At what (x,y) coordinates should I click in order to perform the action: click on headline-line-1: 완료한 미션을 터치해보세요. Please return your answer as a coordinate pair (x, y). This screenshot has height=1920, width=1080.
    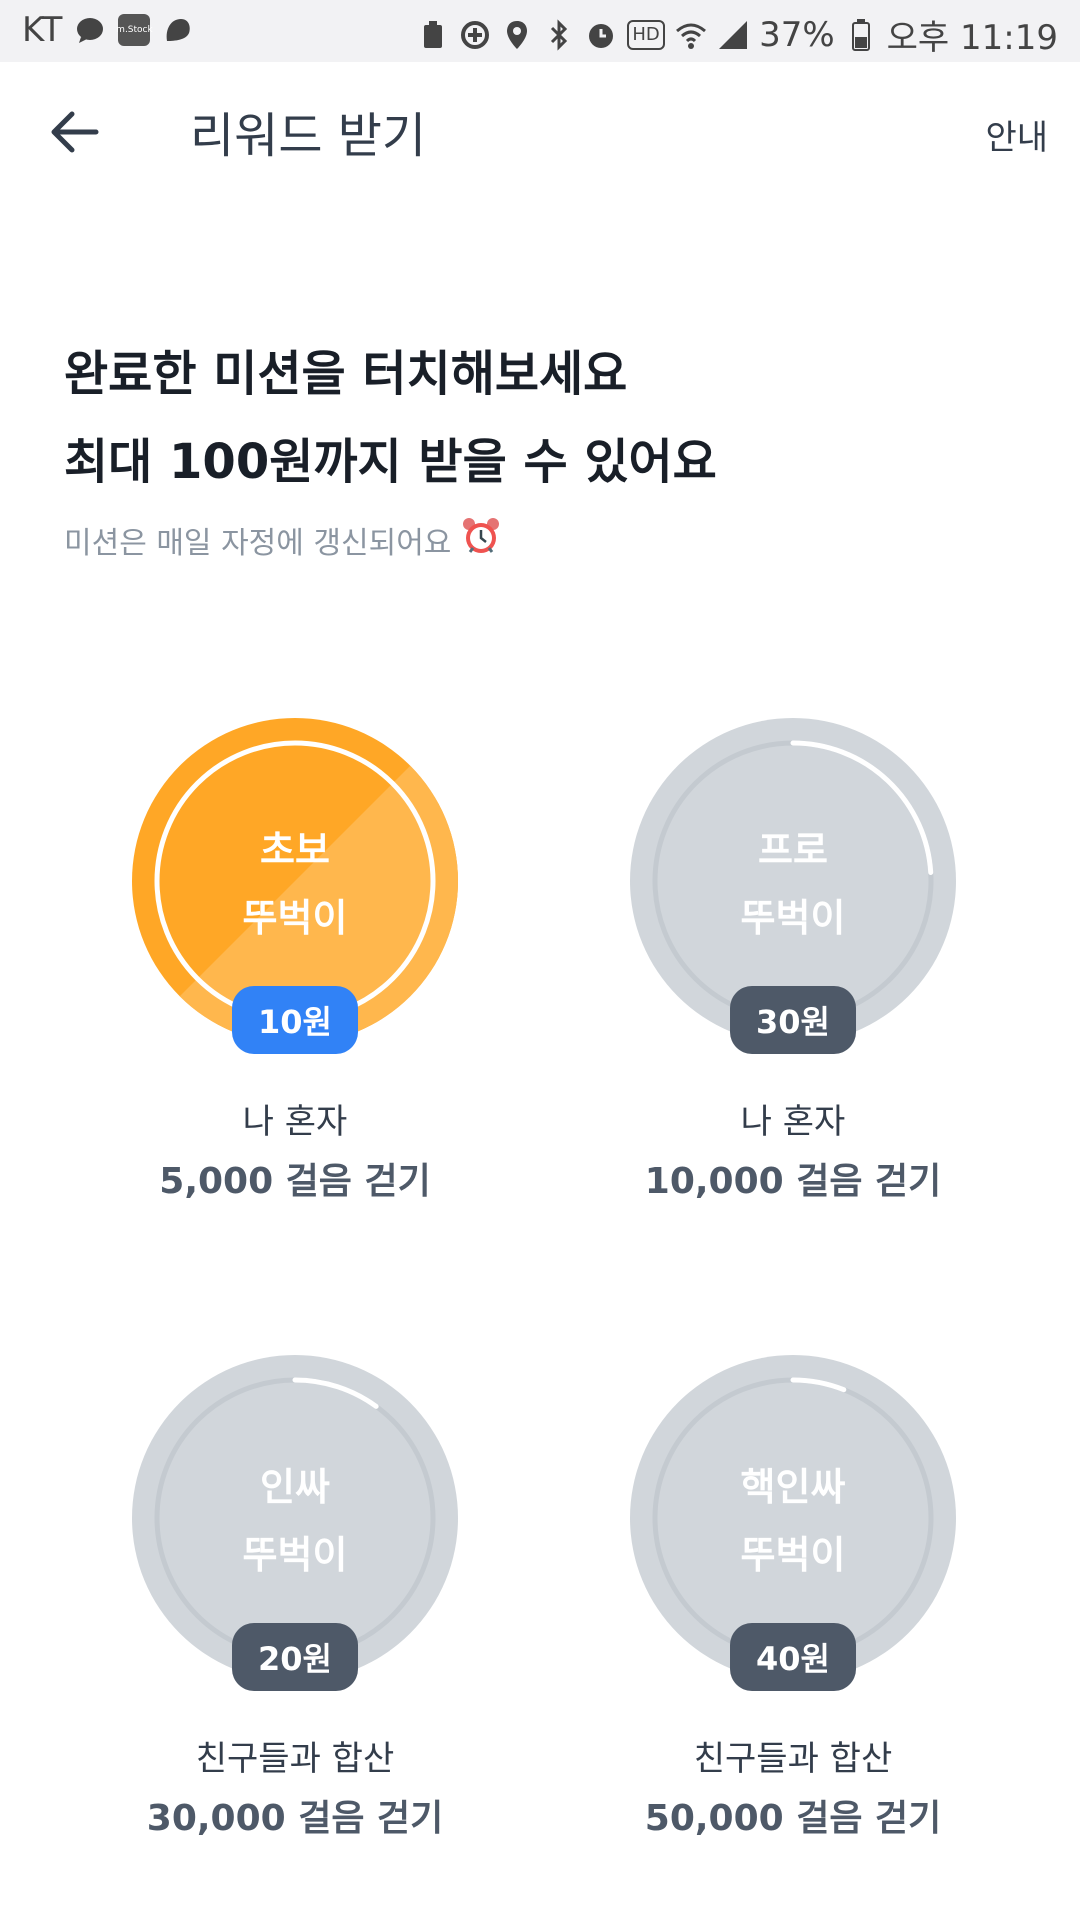
    Looking at the image, I should click on (346, 374).